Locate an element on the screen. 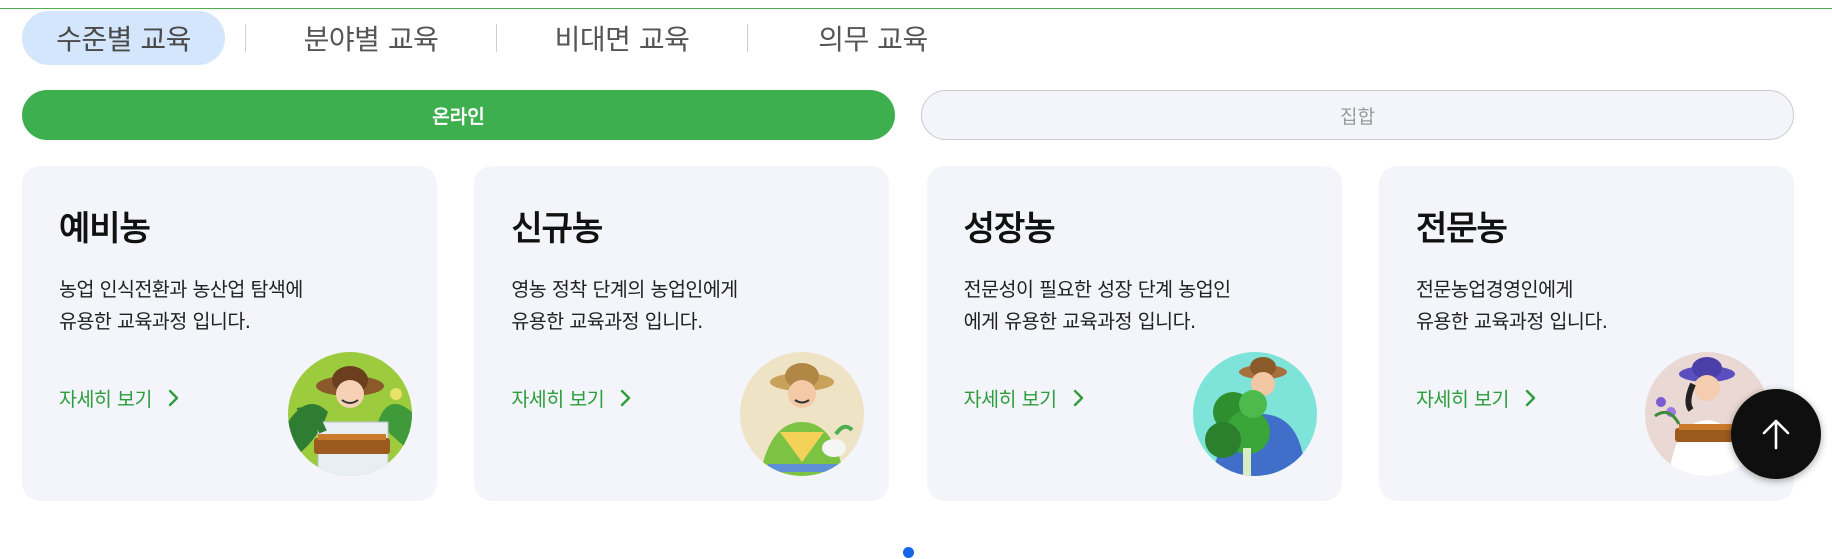 Image resolution: width=1832 pixels, height=559 pixels. top-divider is located at coordinates (916, 8).